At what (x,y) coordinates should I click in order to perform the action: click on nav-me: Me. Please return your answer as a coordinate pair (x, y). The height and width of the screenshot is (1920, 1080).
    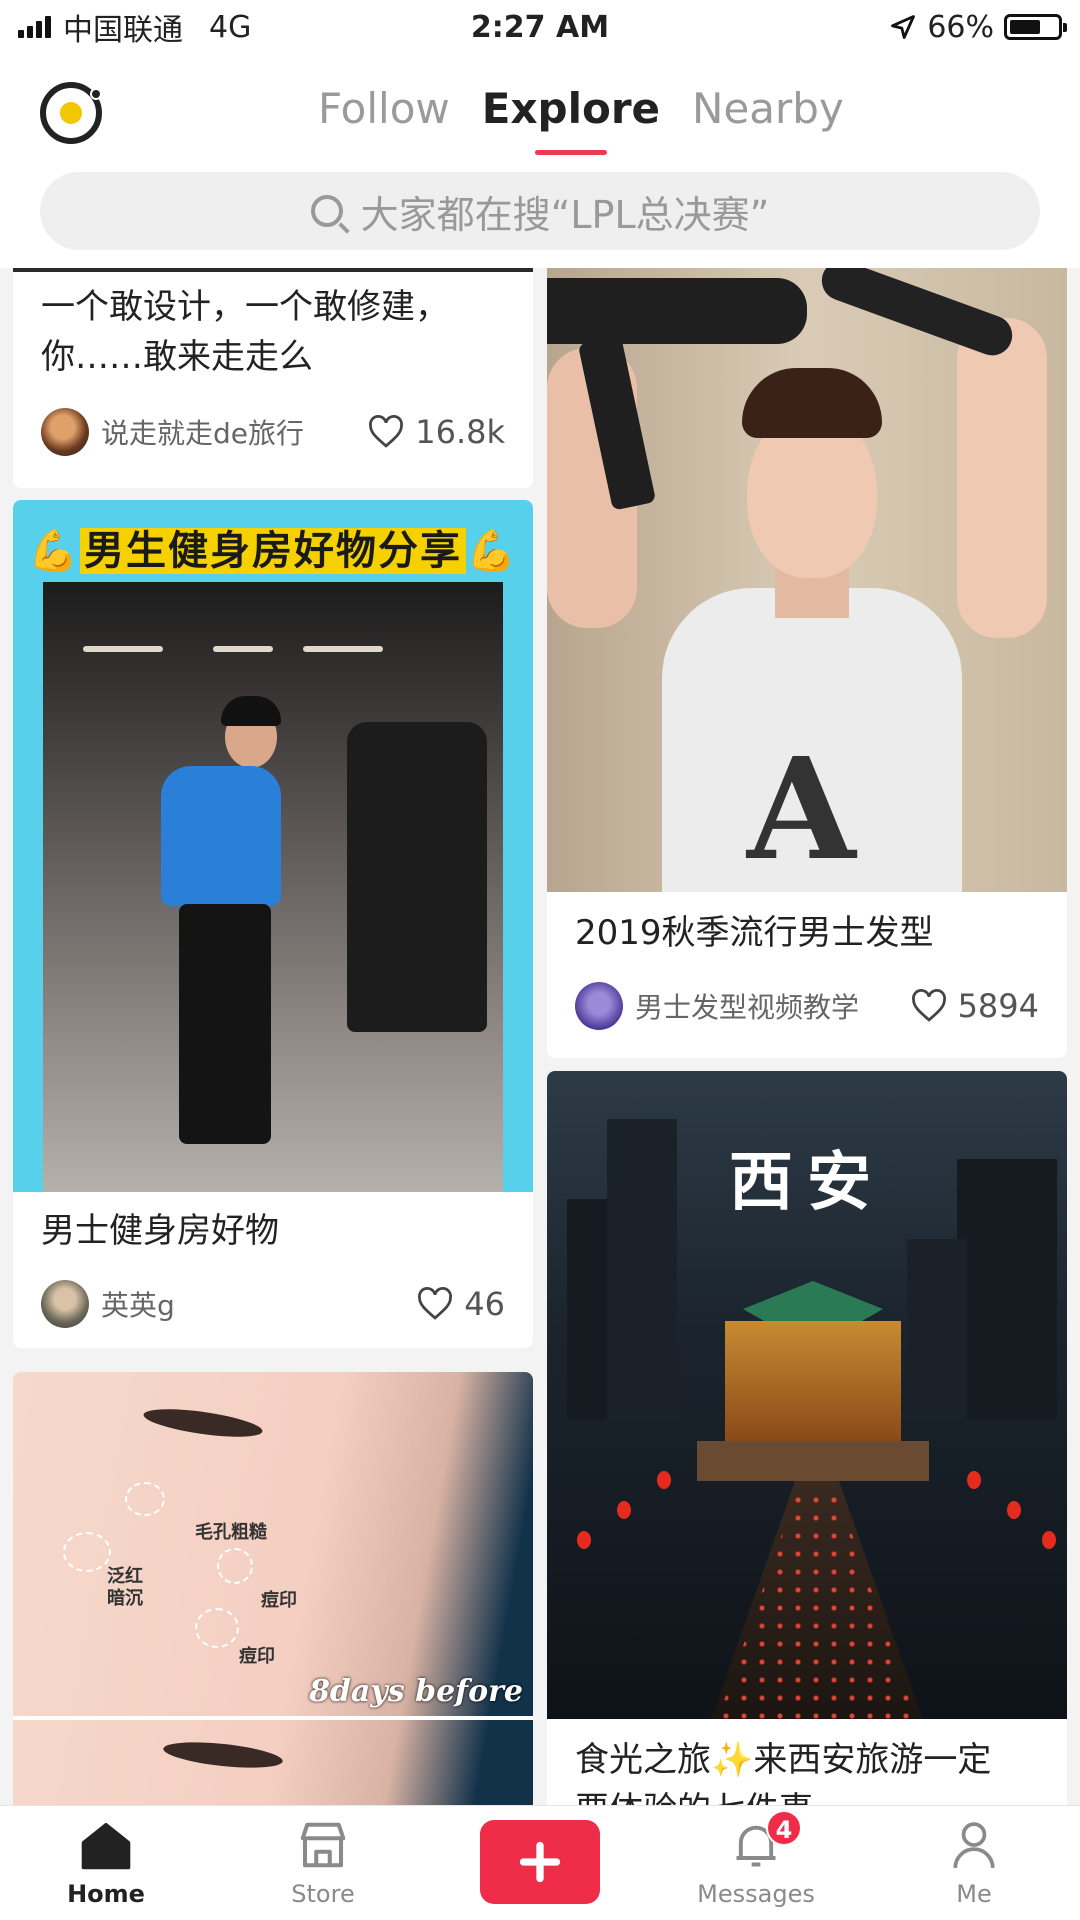
    Looking at the image, I should click on (974, 1862).